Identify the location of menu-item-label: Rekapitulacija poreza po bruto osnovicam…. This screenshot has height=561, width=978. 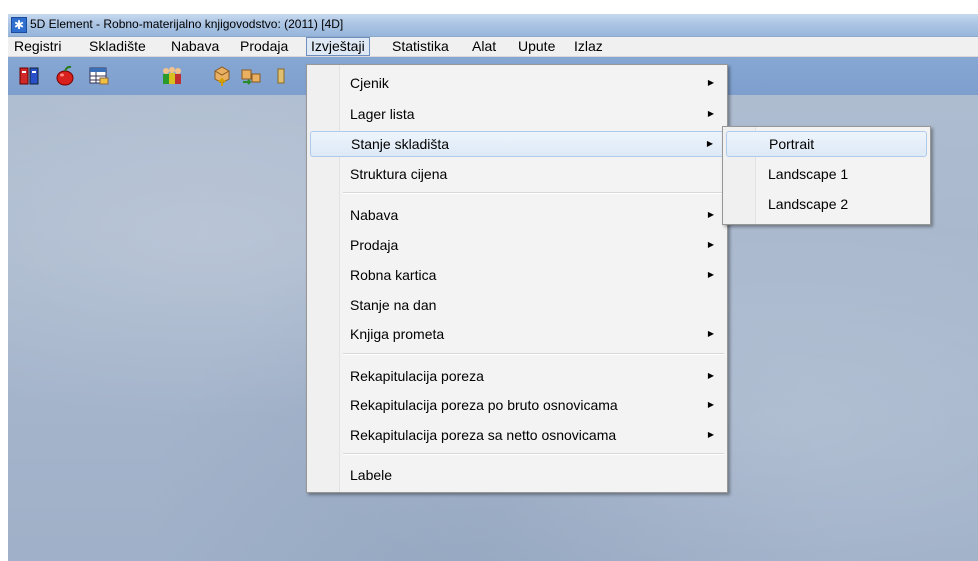
(484, 405).